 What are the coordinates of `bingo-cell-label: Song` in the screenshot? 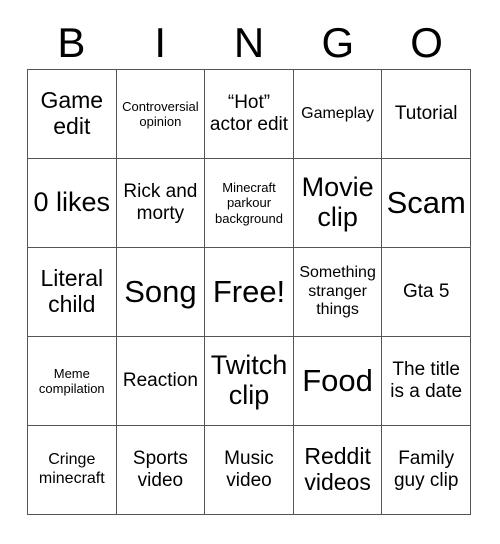 It's located at (160, 292).